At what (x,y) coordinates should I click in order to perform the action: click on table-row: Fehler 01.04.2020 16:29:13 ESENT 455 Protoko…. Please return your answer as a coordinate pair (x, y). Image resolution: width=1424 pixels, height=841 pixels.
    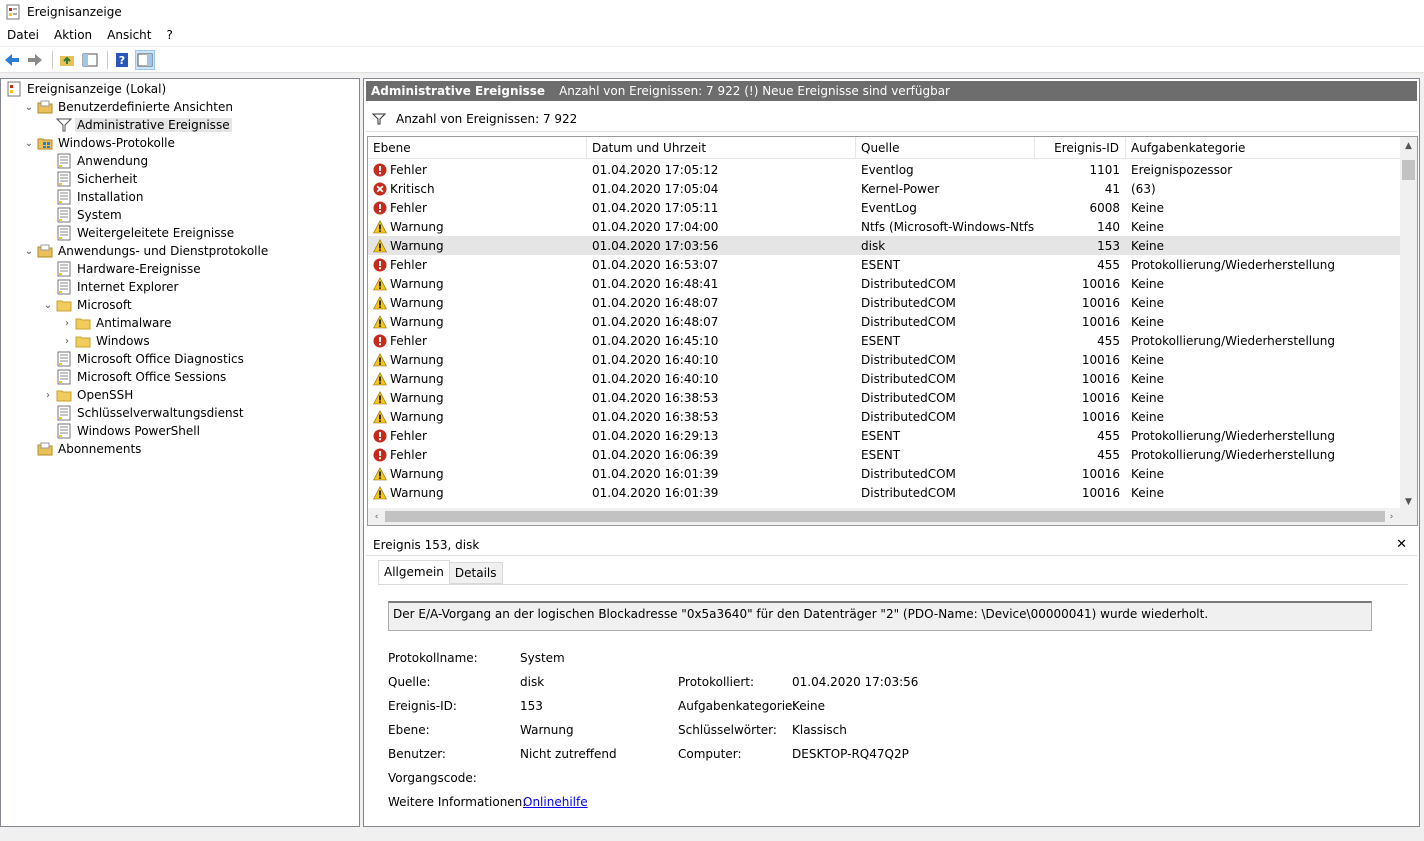
    Looking at the image, I should click on (884, 435).